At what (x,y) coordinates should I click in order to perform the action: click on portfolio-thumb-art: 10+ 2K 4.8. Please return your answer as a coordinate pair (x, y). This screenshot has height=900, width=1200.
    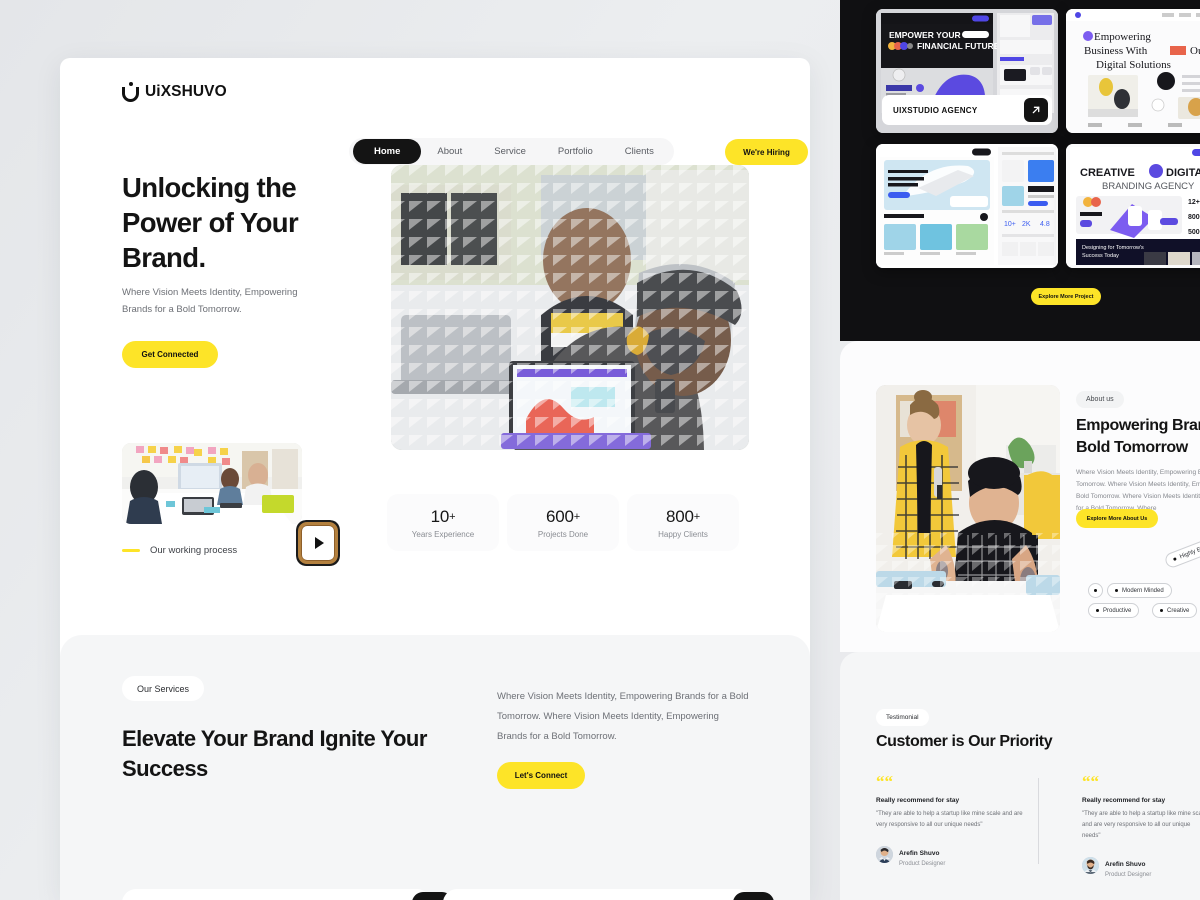
    Looking at the image, I should click on (967, 206).